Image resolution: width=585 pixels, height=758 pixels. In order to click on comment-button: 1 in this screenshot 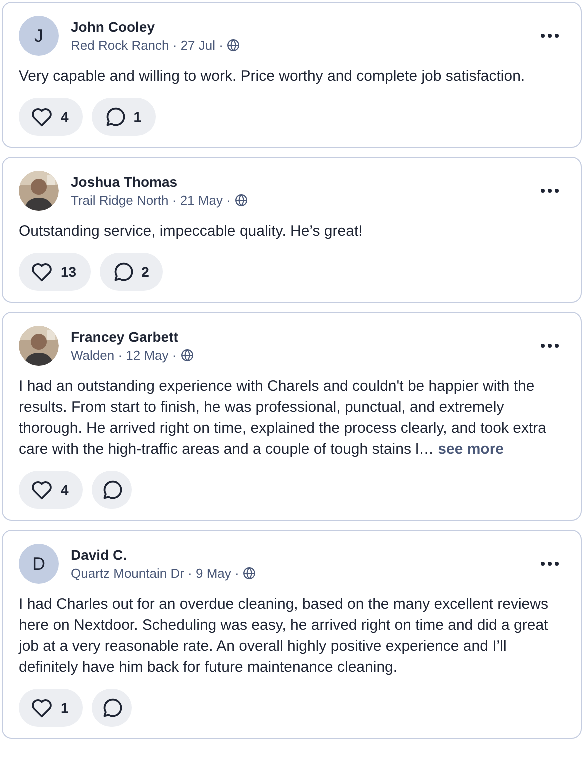, I will do `click(124, 117)`.